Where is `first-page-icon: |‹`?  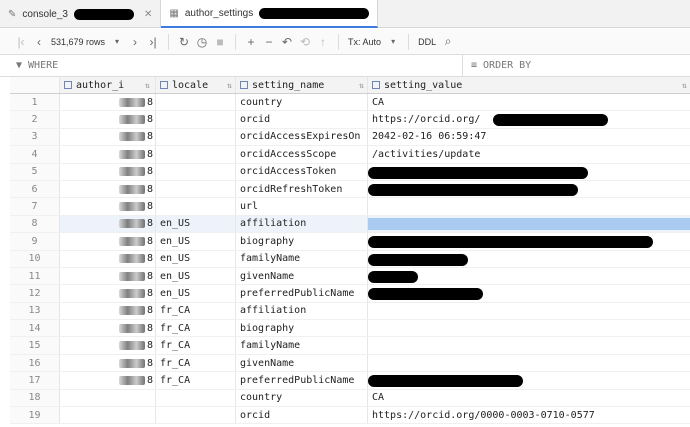
first-page-icon: |‹ is located at coordinates (21, 42).